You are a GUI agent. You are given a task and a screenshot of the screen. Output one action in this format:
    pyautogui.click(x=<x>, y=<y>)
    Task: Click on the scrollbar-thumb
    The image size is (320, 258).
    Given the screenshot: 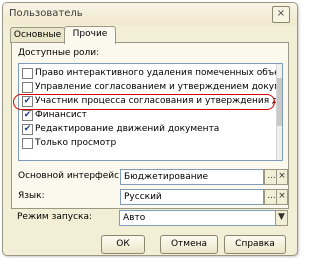 What is the action you would take?
    pyautogui.click(x=279, y=102)
    